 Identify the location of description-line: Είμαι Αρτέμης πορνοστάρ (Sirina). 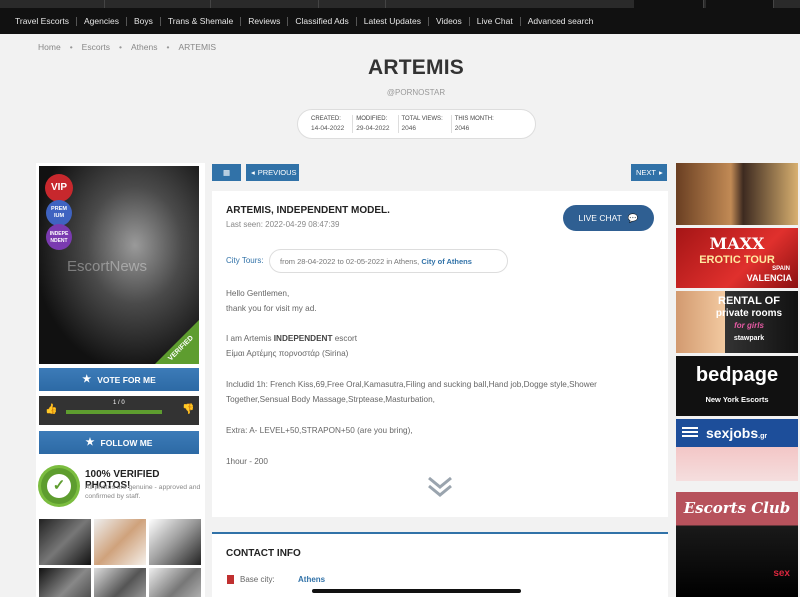
(287, 353).